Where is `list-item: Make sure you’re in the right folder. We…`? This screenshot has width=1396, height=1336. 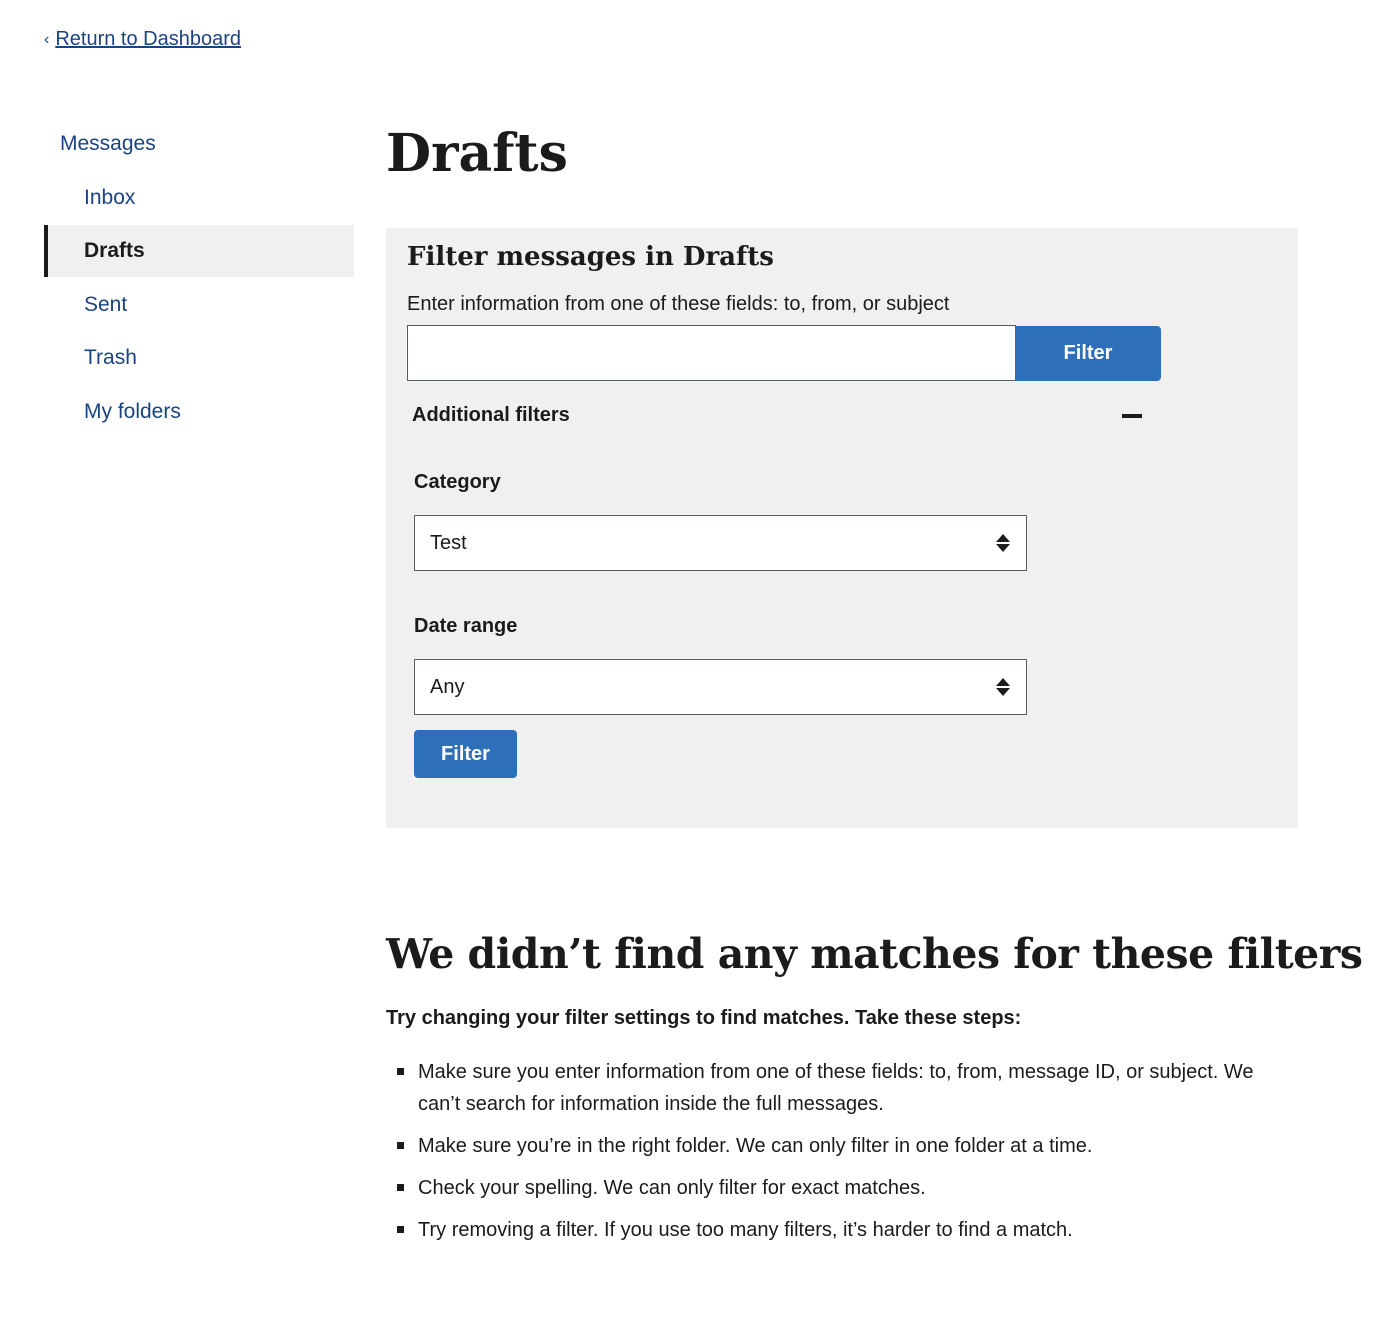
list-item: Make sure you’re in the right folder. We… is located at coordinates (842, 1146).